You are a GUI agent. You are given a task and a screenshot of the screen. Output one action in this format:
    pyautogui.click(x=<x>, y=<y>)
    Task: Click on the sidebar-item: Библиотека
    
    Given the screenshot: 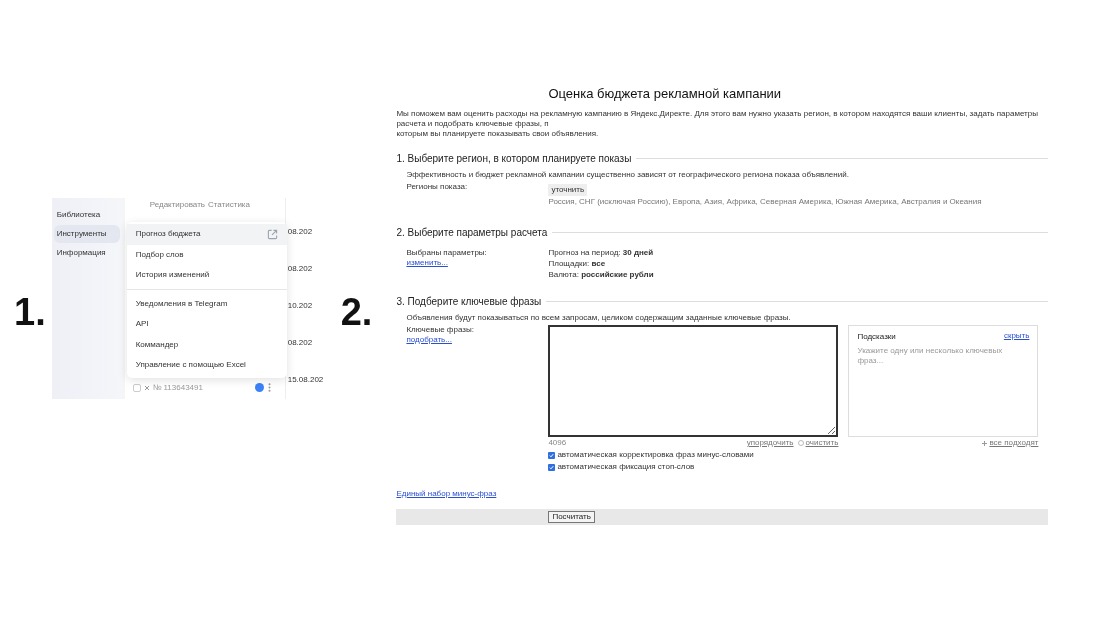 What is the action you would take?
    pyautogui.click(x=86, y=215)
    